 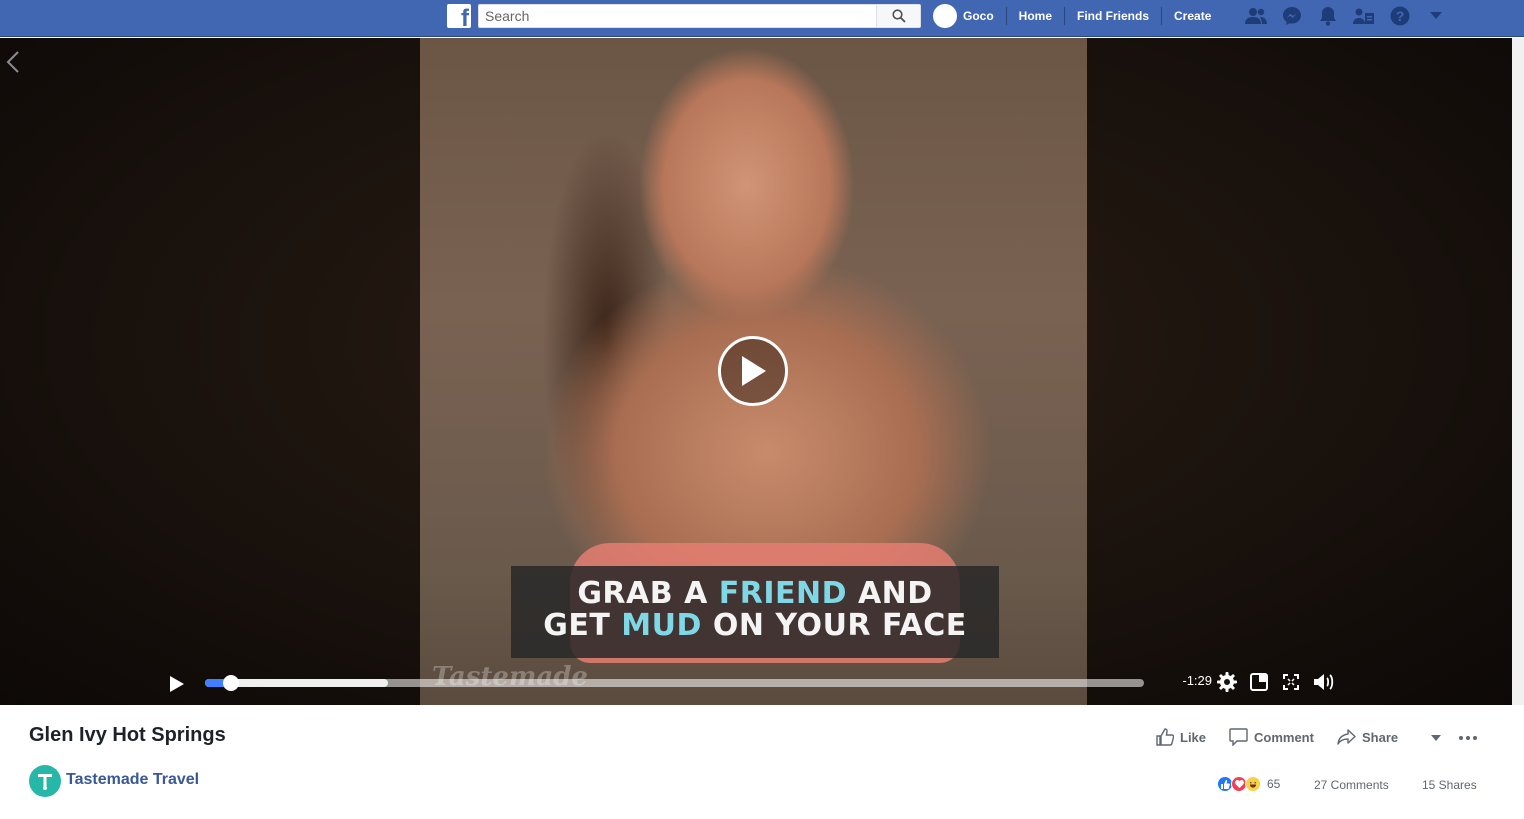 What do you see at coordinates (1449, 785) in the screenshot?
I see `shares-count-link: 15 Shares` at bounding box center [1449, 785].